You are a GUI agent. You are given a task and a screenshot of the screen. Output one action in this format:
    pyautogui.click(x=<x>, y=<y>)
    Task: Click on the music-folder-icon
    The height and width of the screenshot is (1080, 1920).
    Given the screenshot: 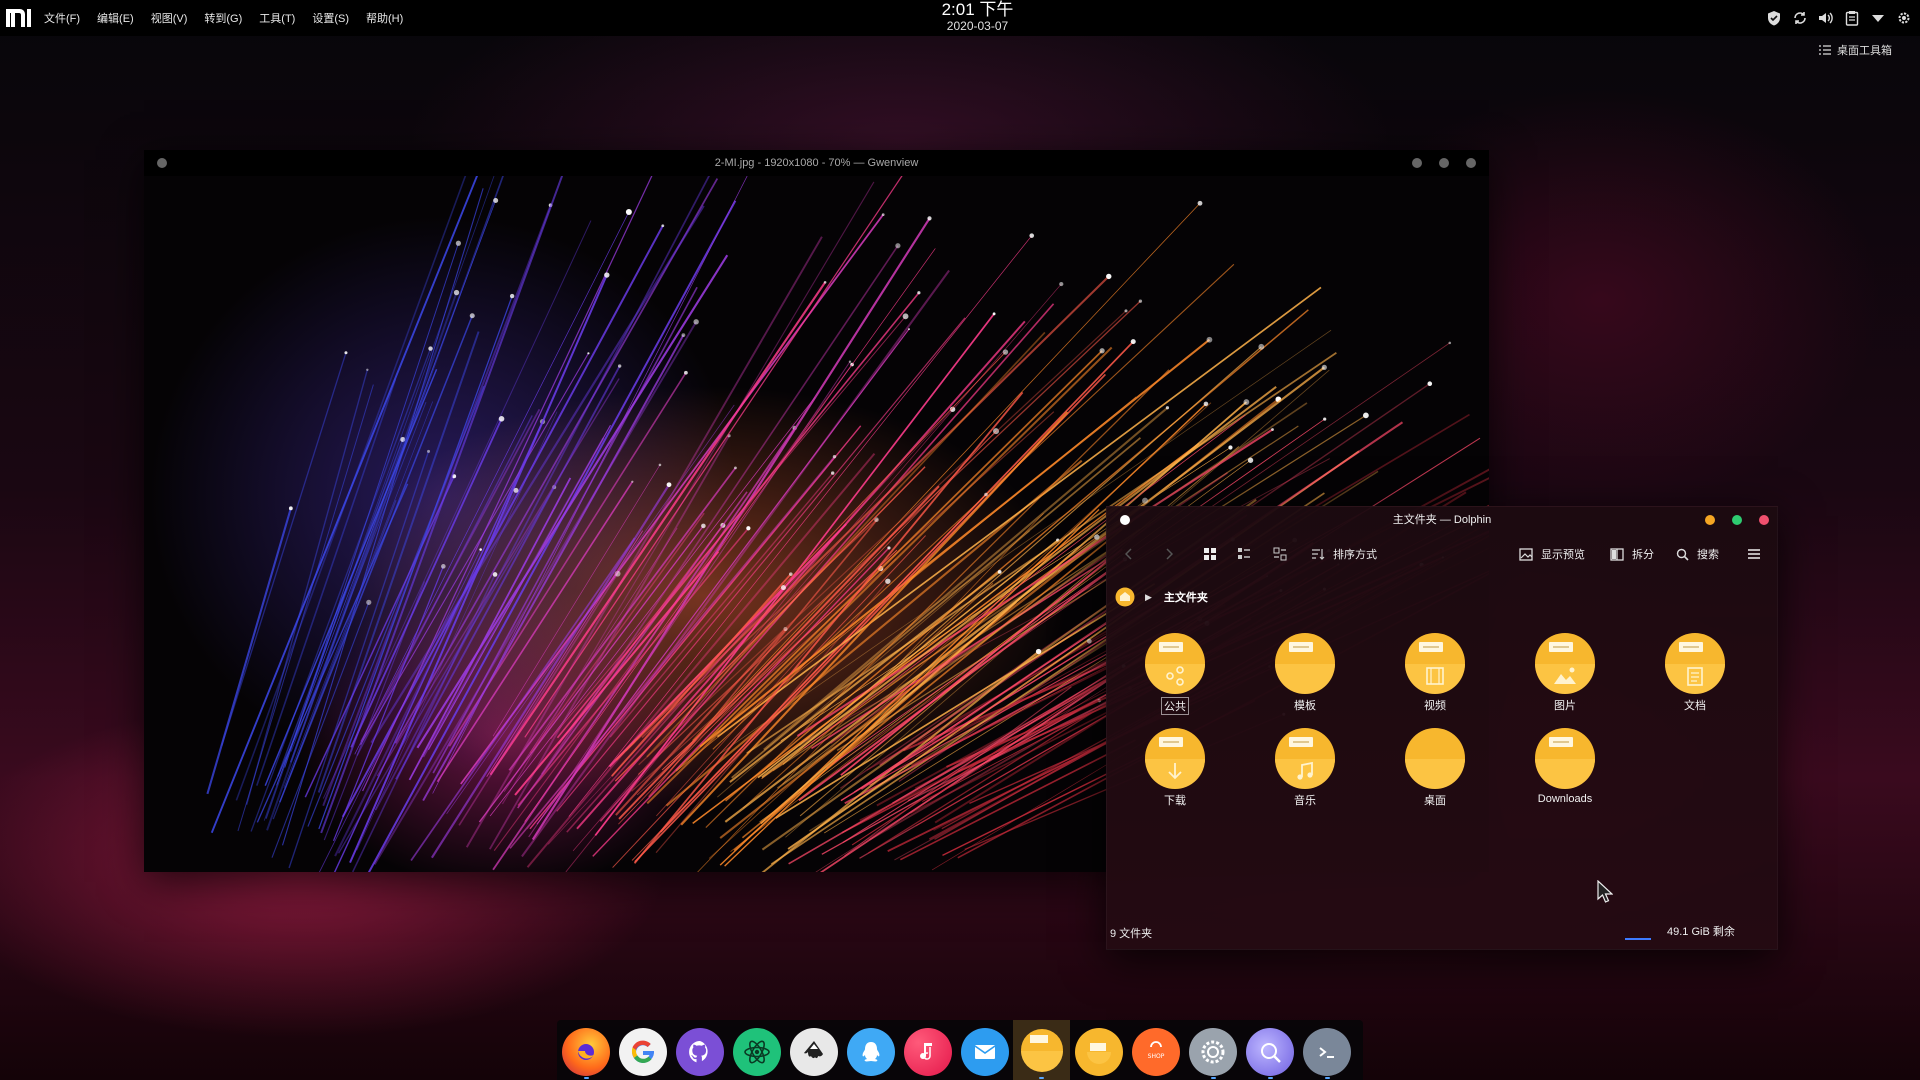 What is the action you would take?
    pyautogui.click(x=1305, y=758)
    